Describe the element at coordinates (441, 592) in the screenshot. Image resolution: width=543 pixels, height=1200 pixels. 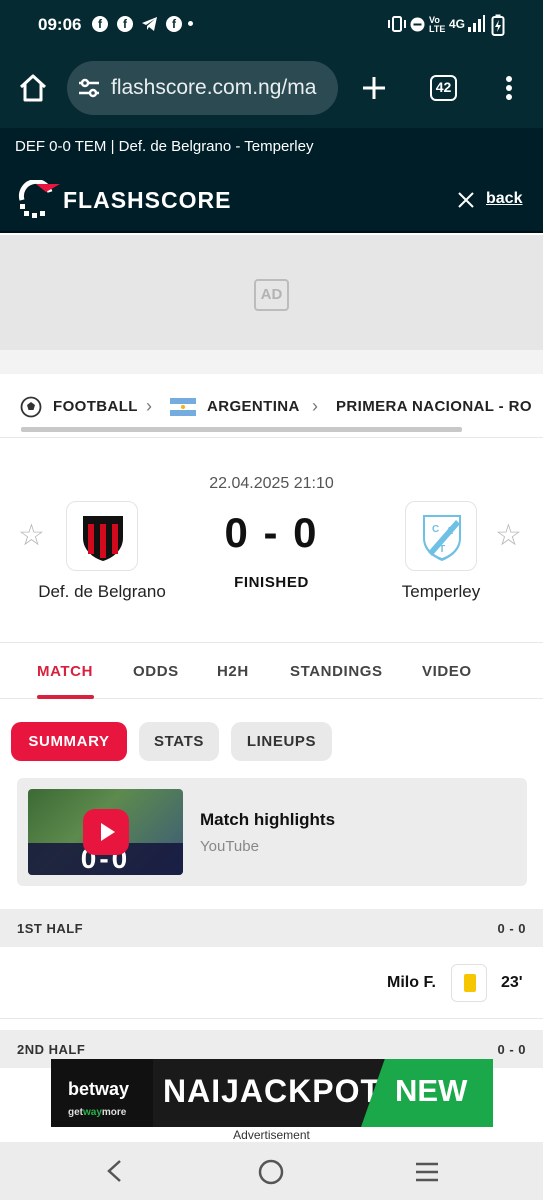
I see `away-team-name: Temperley` at that location.